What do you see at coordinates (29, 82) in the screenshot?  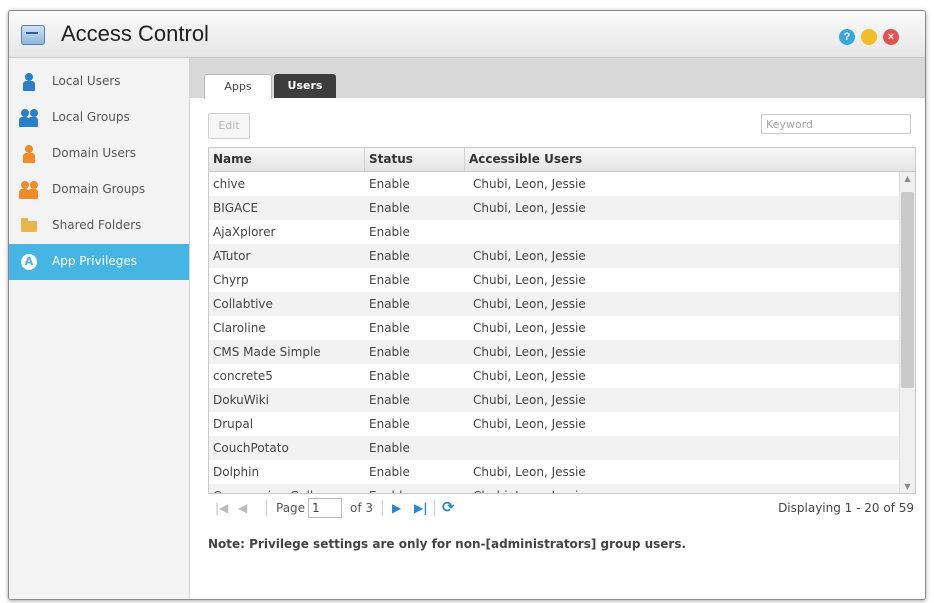 I see `user-icon` at bounding box center [29, 82].